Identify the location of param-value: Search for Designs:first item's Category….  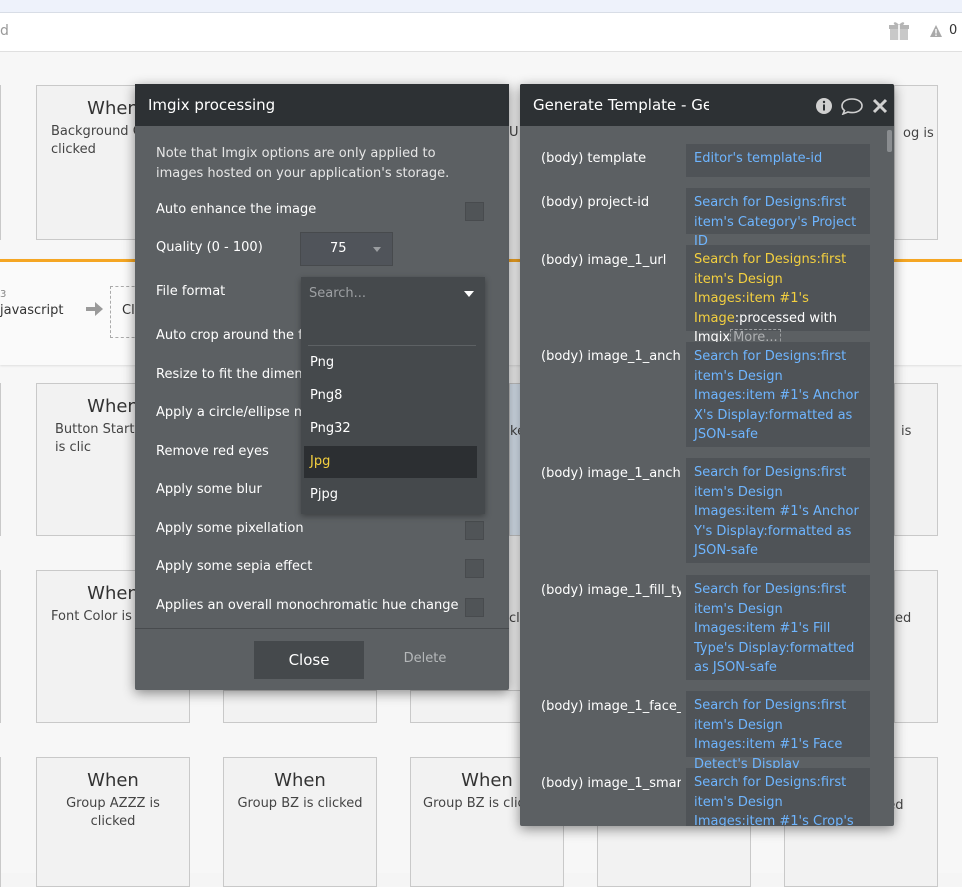
(778, 218).